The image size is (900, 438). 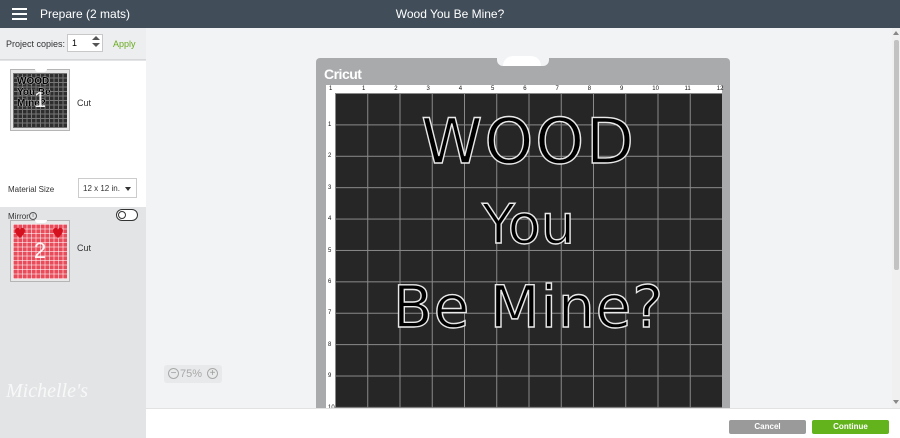 I want to click on cancel-button: Cancel, so click(x=767, y=427).